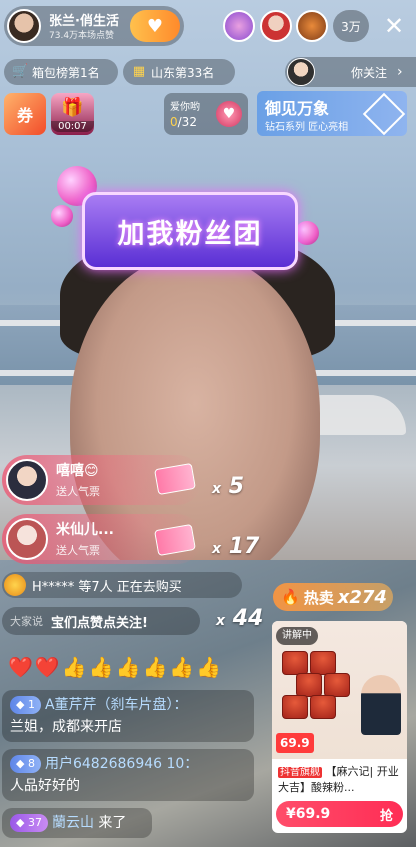 The height and width of the screenshot is (847, 416). I want to click on everyone-says-bar: 大家说 宝们点赞点关注!, so click(101, 621).